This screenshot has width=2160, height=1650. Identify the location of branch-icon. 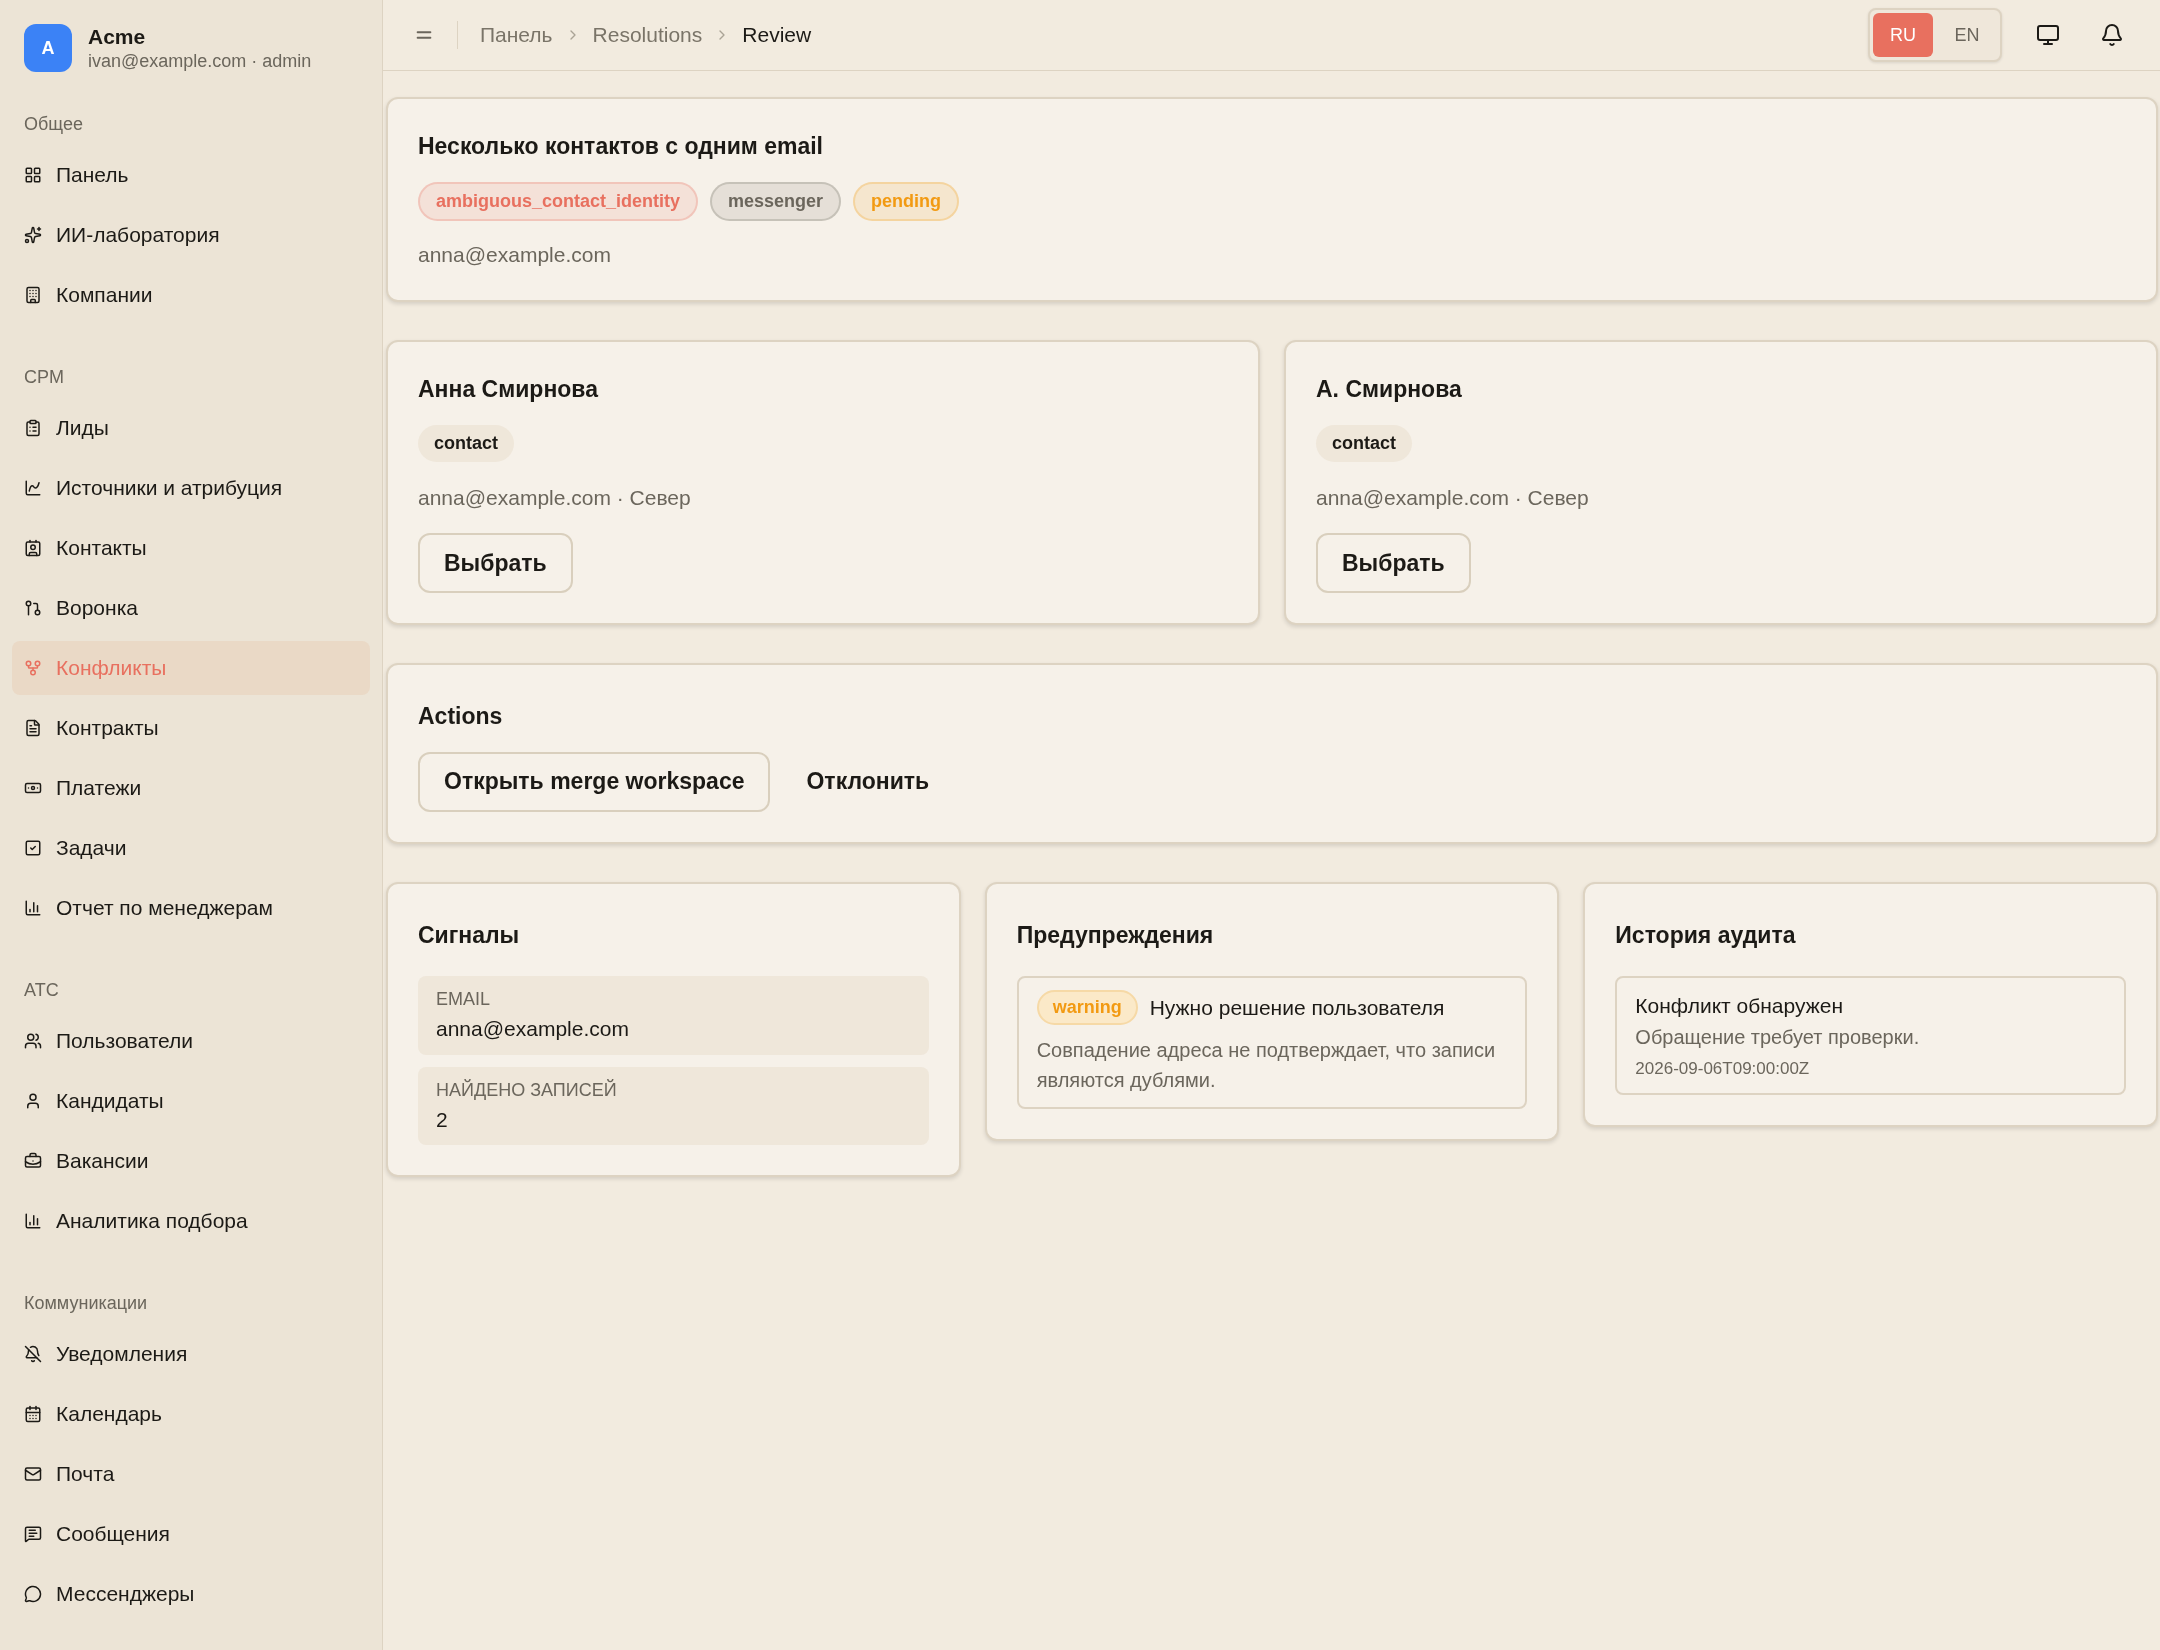
(33, 607).